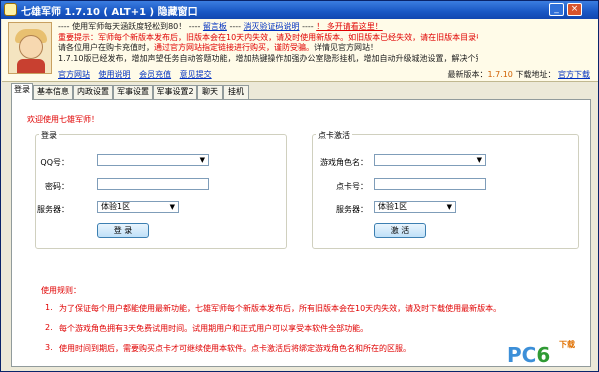 The width and height of the screenshot is (599, 372). Describe the element at coordinates (556, 9) in the screenshot. I see `minimize-button: _` at that location.